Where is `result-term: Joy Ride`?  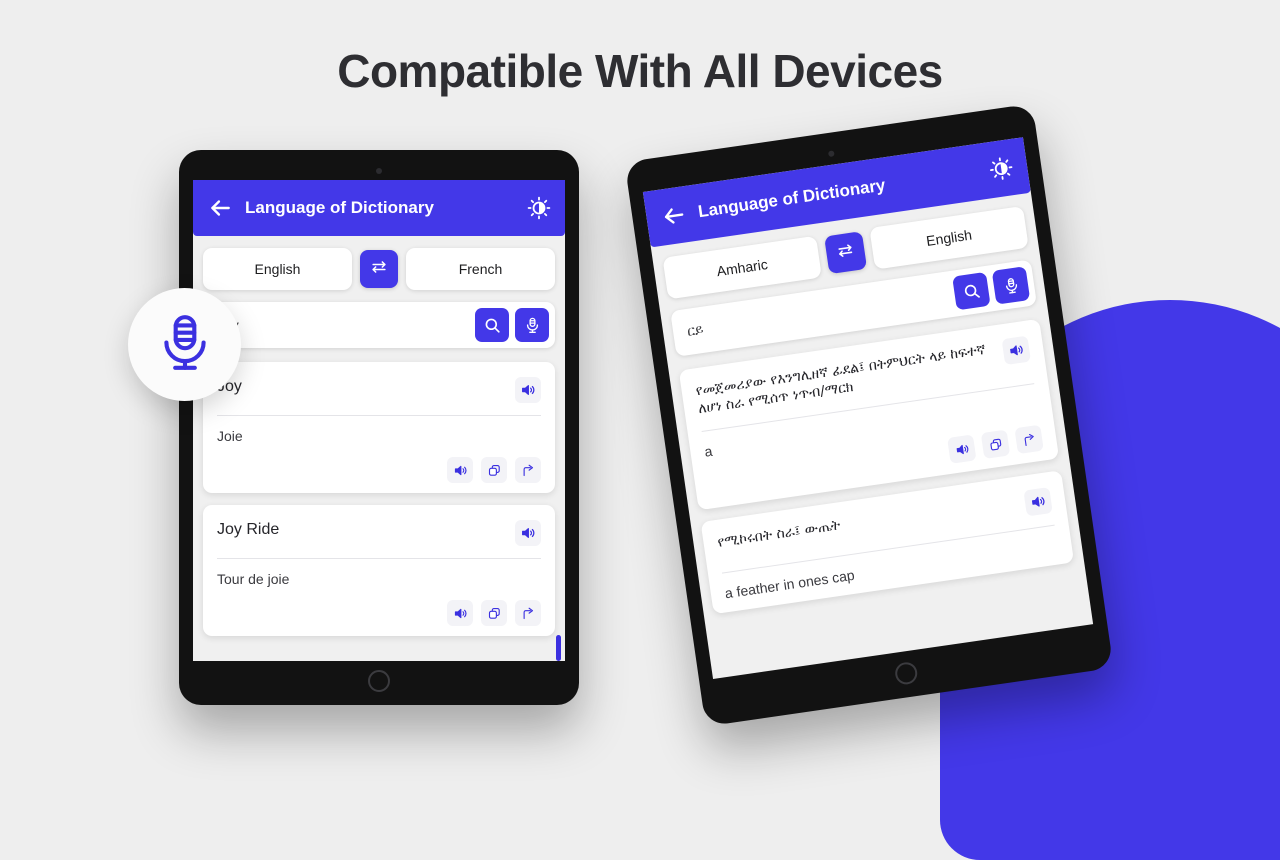 result-term: Joy Ride is located at coordinates (361, 529).